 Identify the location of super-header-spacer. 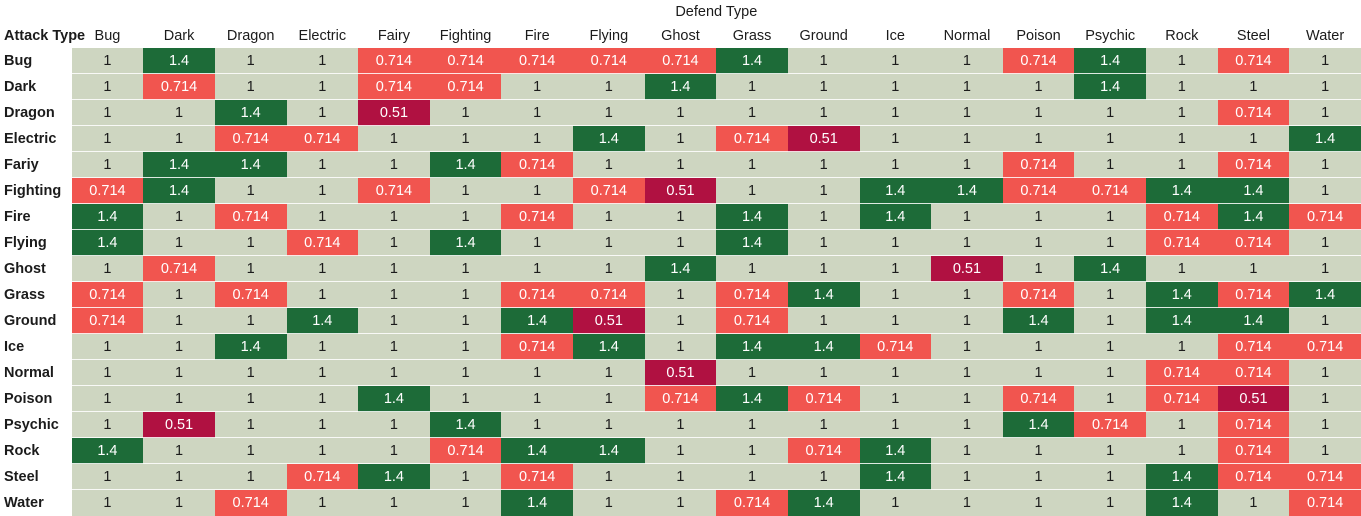
(36, 10).